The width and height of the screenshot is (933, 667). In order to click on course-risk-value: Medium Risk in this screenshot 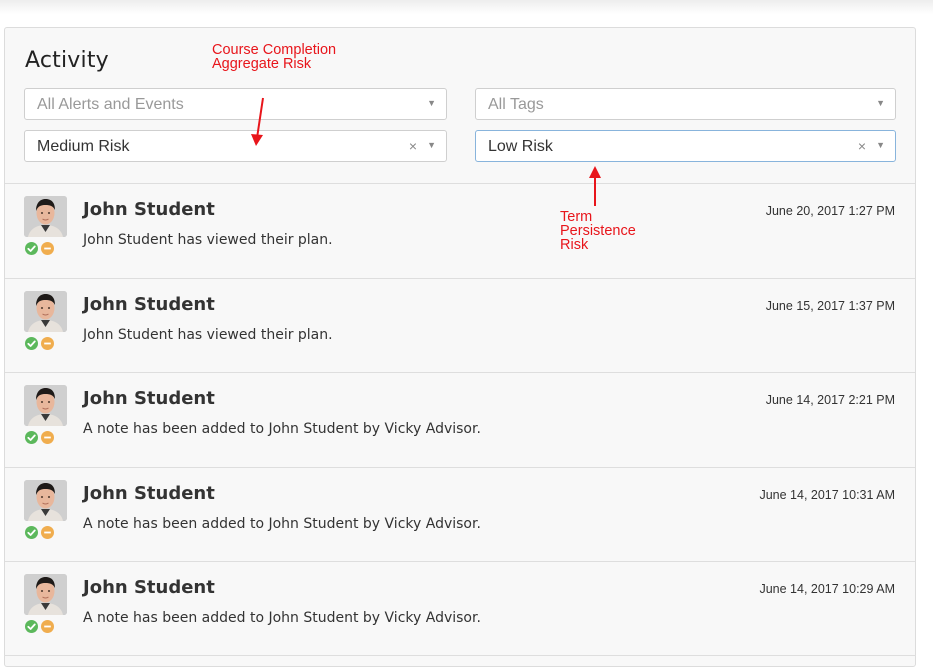, I will do `click(83, 146)`.